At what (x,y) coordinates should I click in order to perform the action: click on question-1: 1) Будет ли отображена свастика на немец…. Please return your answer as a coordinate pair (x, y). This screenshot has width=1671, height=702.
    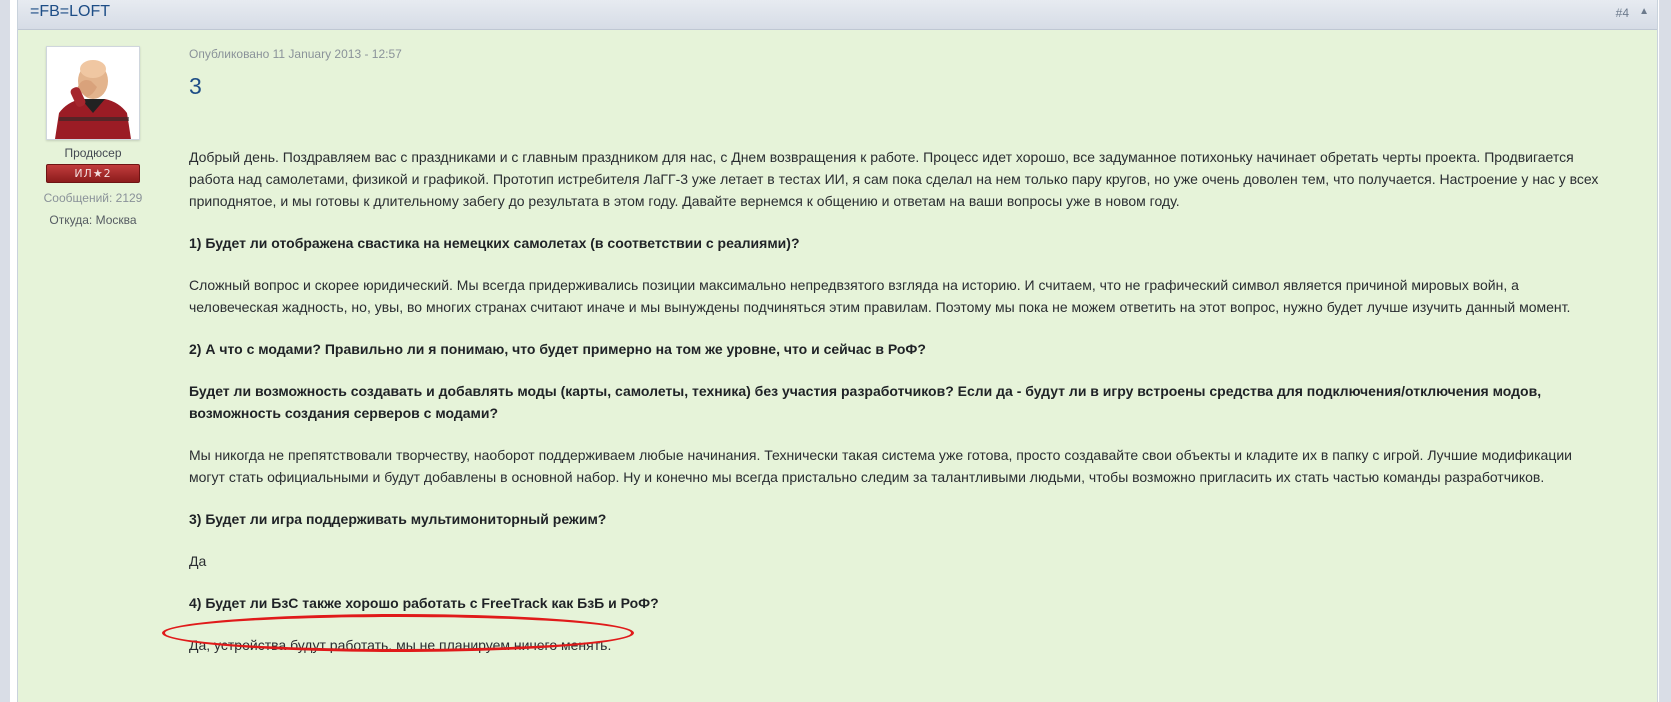
    Looking at the image, I should click on (494, 243).